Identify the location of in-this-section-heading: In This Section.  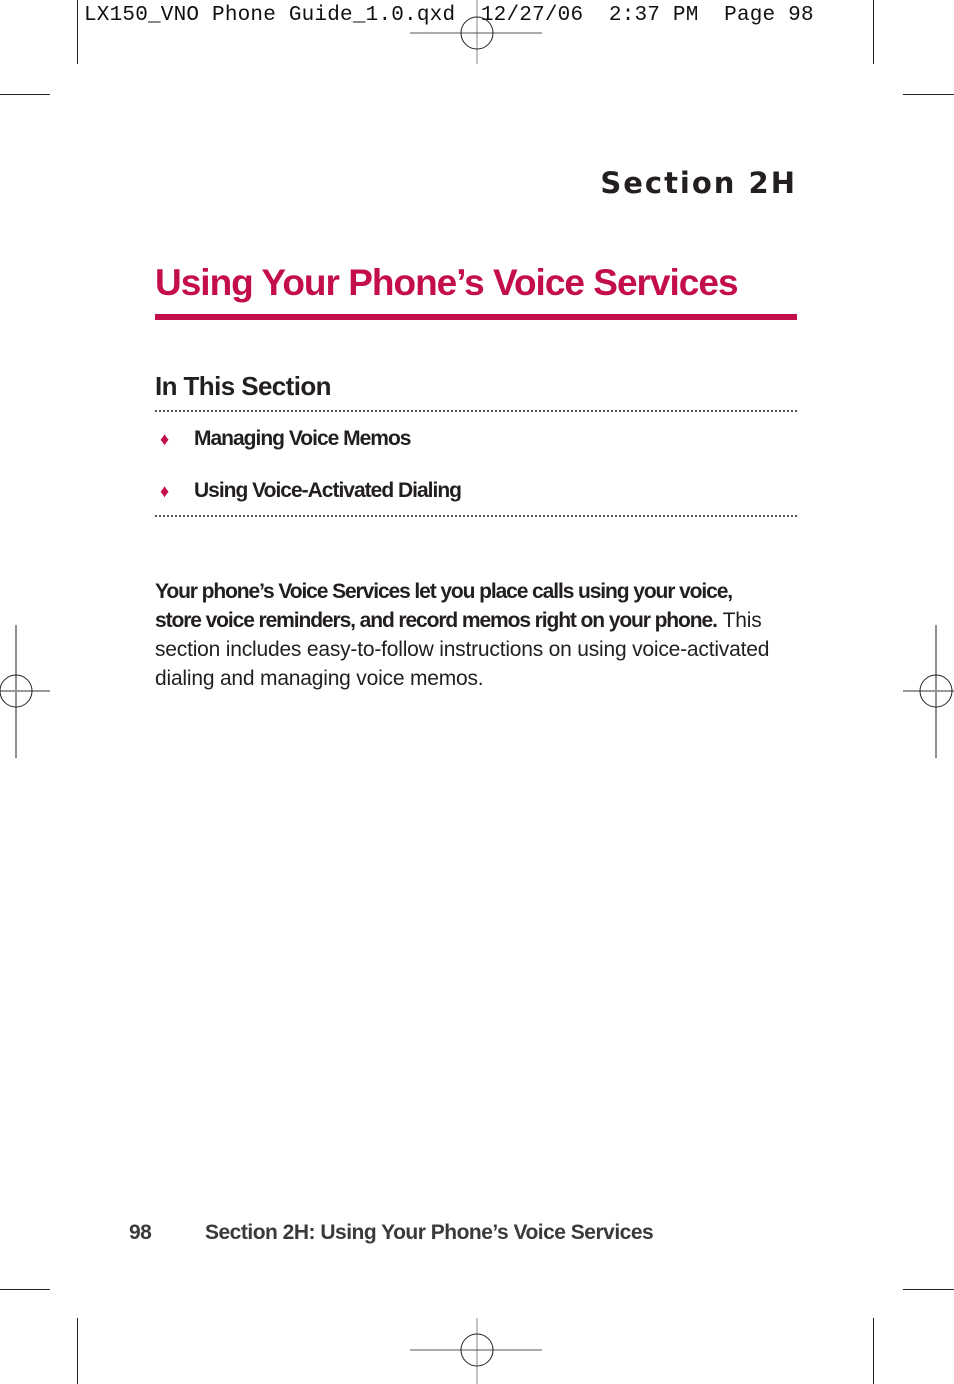
(243, 386).